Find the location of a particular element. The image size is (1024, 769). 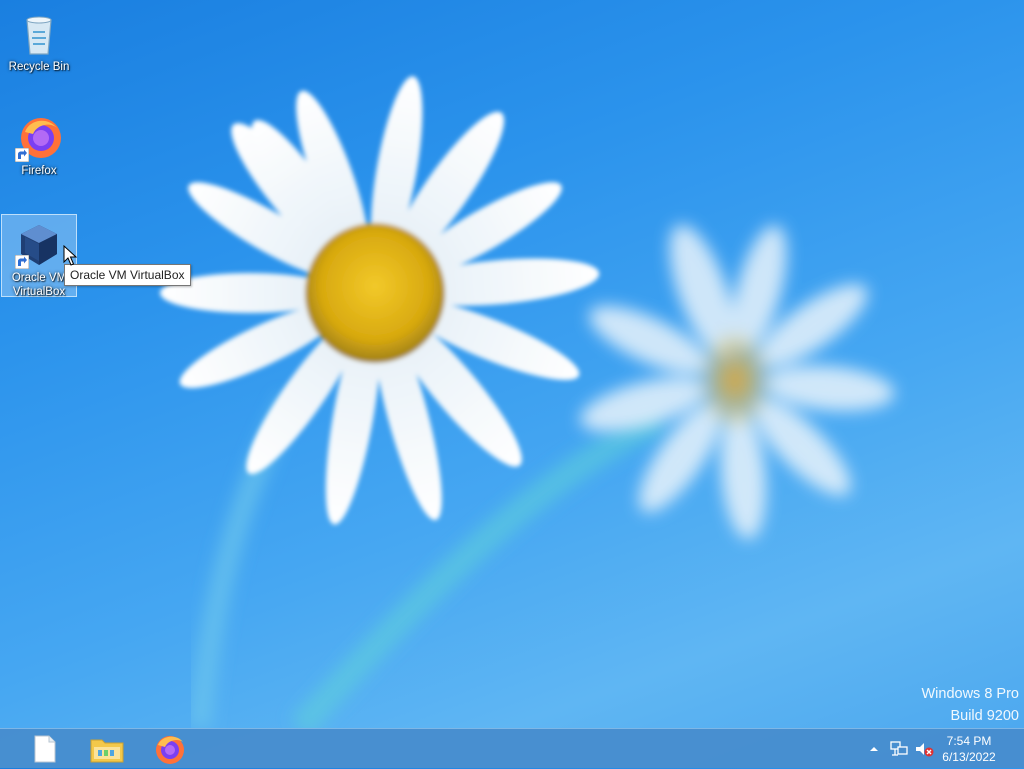

tray-network is located at coordinates (899, 749).